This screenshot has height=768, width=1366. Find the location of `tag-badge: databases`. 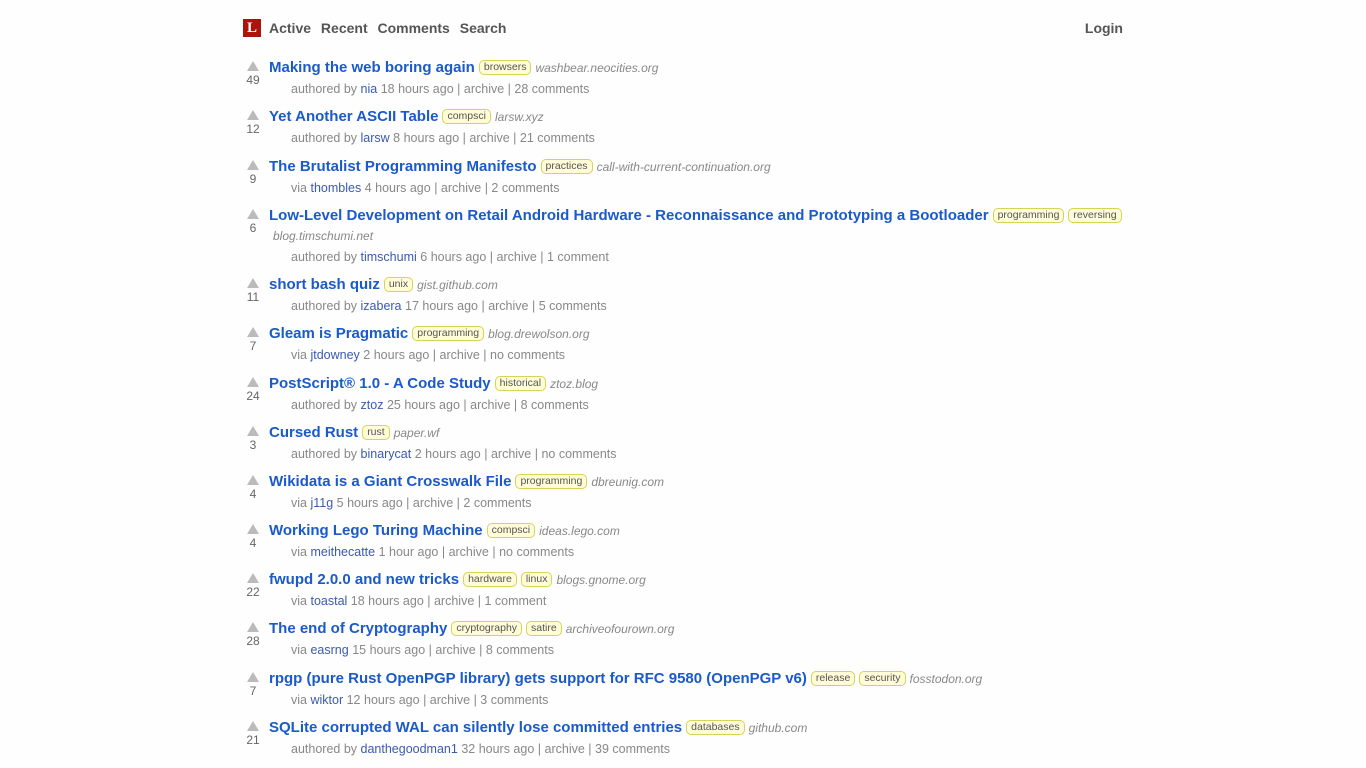

tag-badge: databases is located at coordinates (715, 727).